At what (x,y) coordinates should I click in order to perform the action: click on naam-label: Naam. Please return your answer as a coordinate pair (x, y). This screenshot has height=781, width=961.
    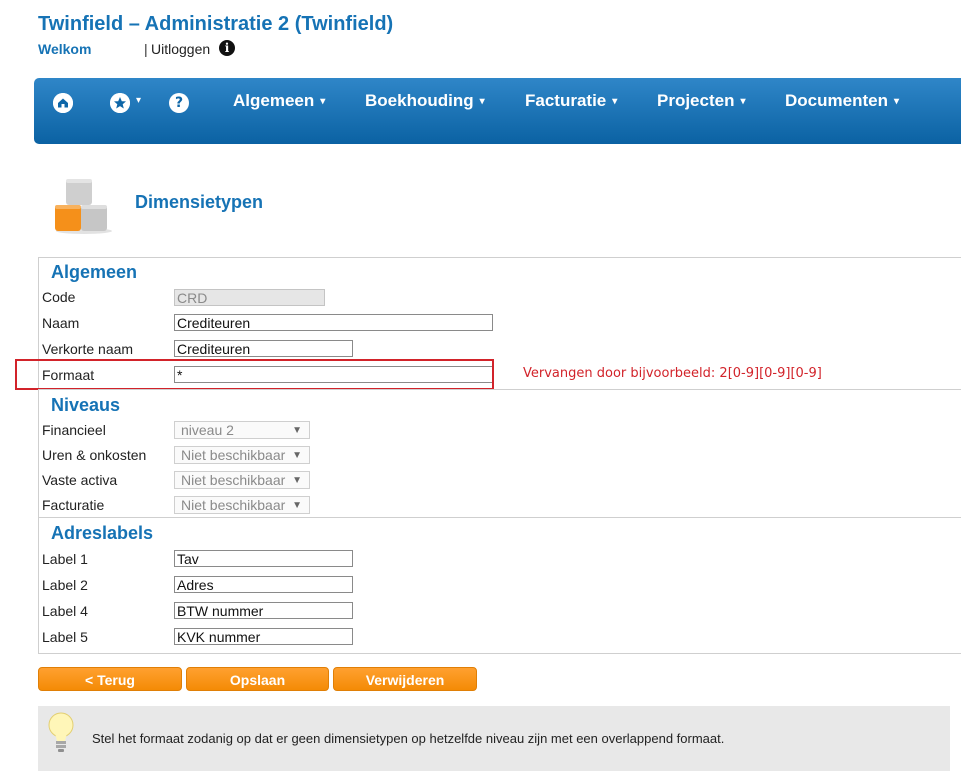
    Looking at the image, I should click on (61, 323).